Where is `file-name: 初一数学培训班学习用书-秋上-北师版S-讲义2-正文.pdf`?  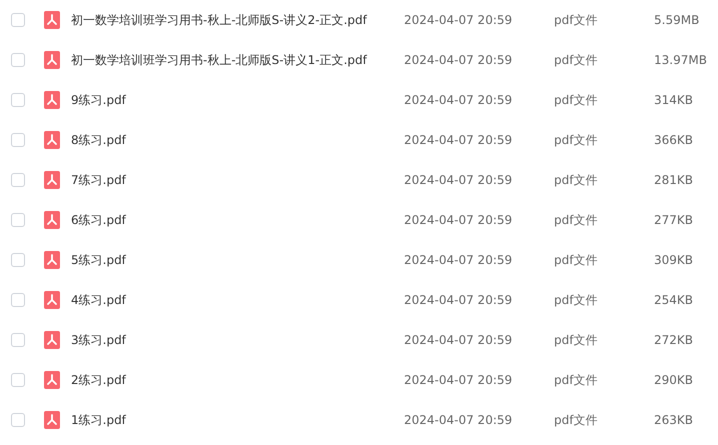
file-name: 初一数学培训班学习用书-秋上-北师版S-讲义2-正文.pdf is located at coordinates (219, 20).